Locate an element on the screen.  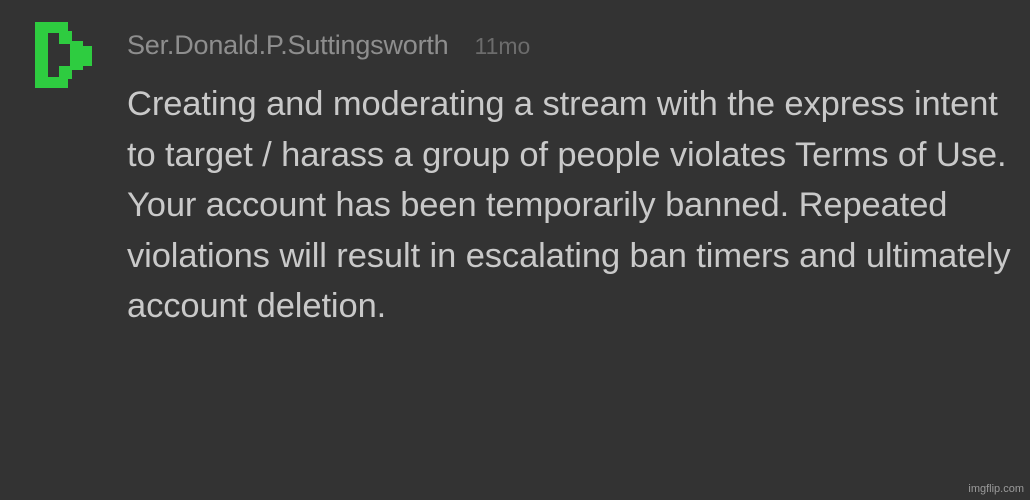
pixel-letter-d-icon is located at coordinates (63, 55).